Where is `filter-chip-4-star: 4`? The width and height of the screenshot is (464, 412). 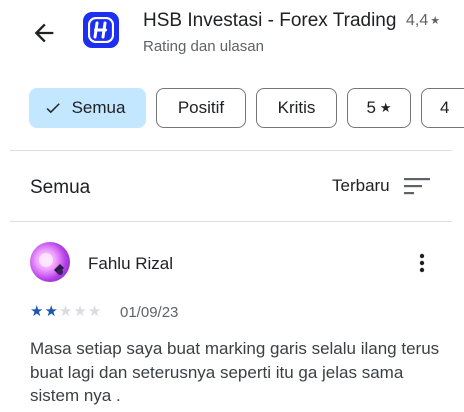
filter-chip-4-star: 4 is located at coordinates (442, 108).